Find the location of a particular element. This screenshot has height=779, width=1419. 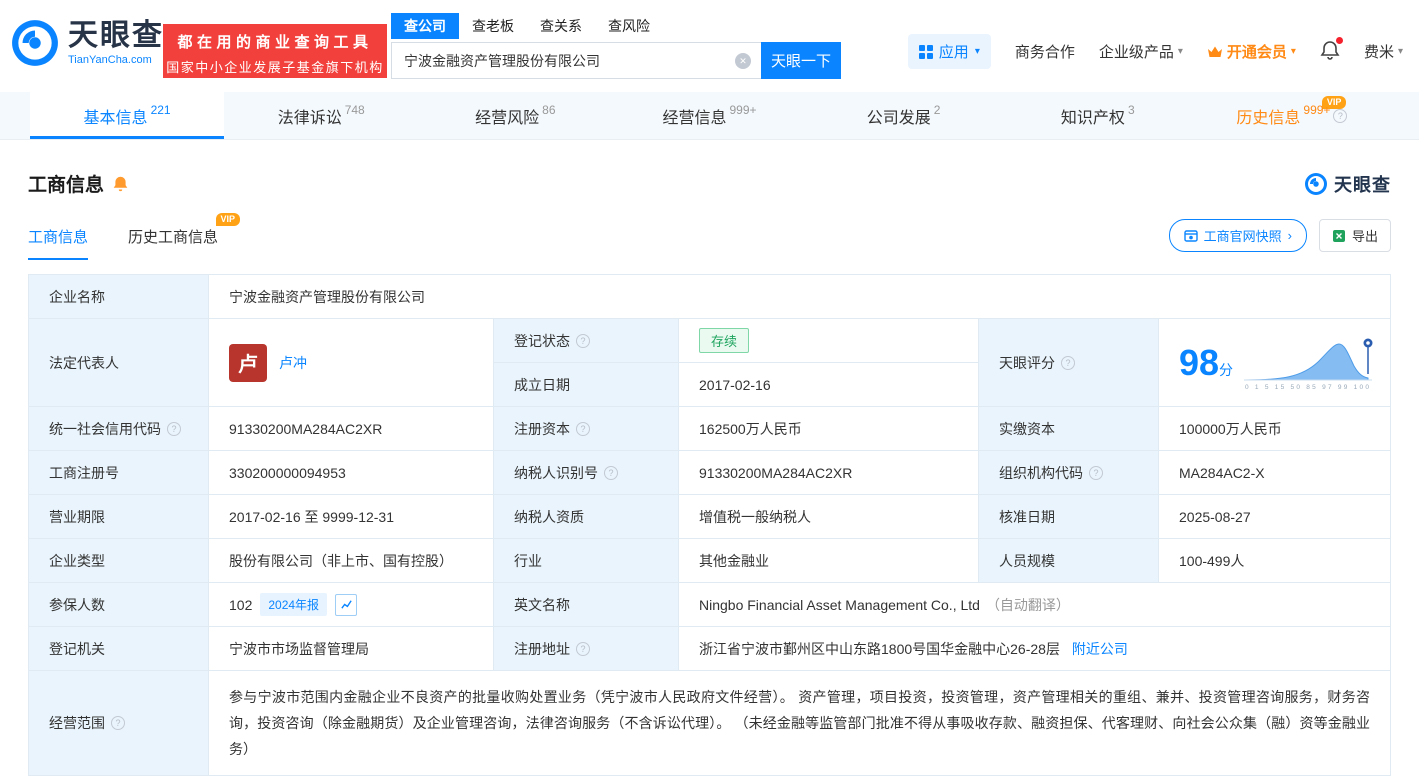

field-value-reg-no: 330200000094953 is located at coordinates (351, 472).